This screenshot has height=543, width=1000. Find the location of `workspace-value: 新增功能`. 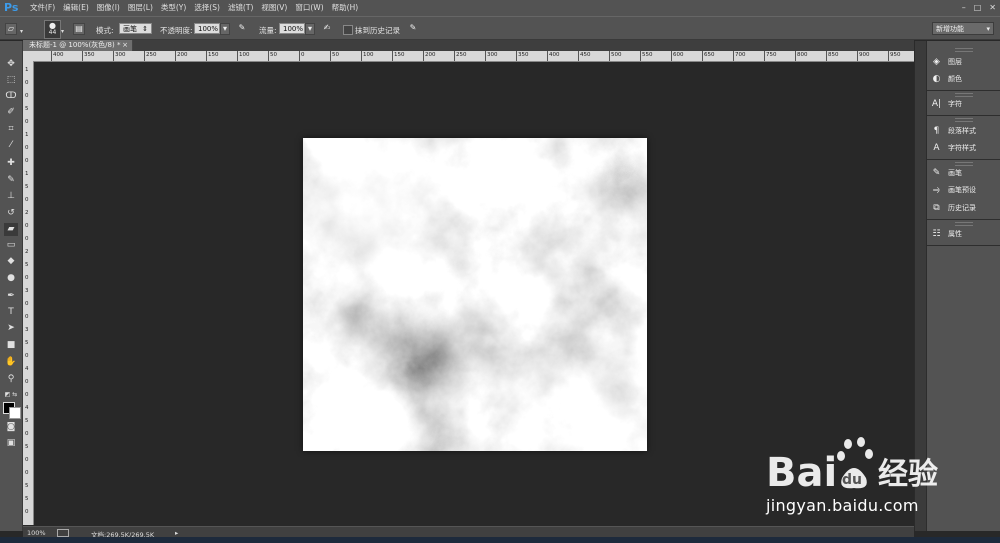

workspace-value: 新增功能 is located at coordinates (950, 29).